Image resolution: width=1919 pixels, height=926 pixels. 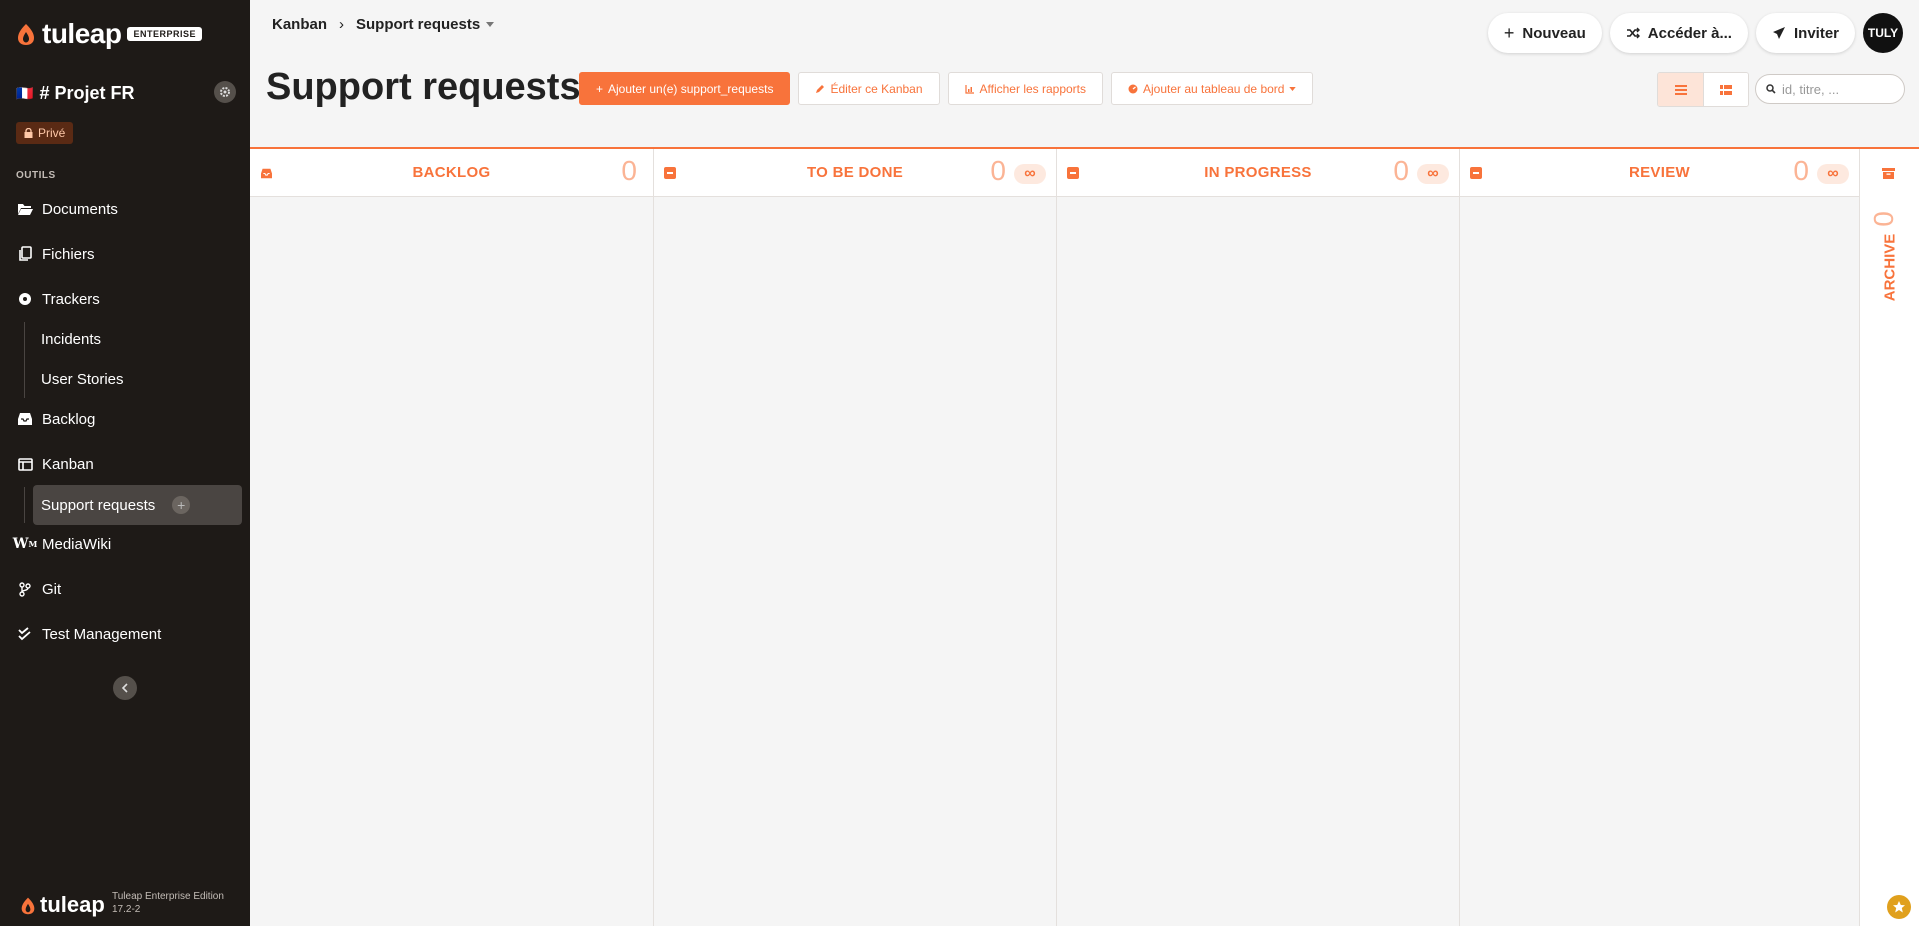 I want to click on edition-name: Tuleap Enterprise Edition, so click(x=168, y=896).